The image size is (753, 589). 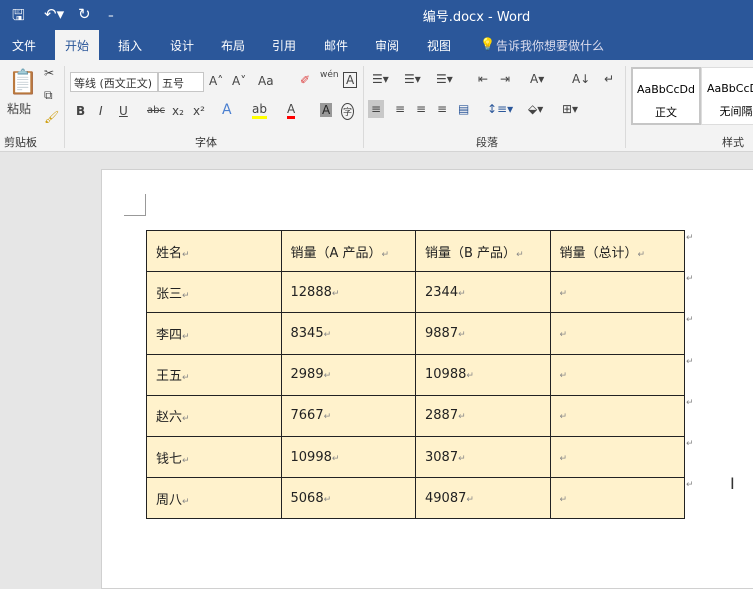 What do you see at coordinates (24, 45) in the screenshot?
I see `tab-file: 文件` at bounding box center [24, 45].